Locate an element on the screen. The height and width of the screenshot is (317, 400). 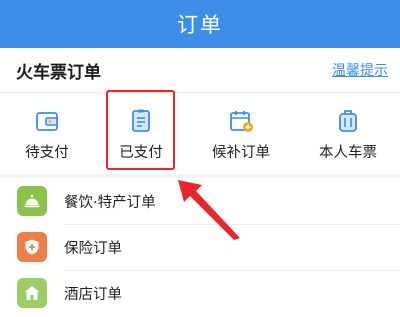
food-cloche-icon is located at coordinates (32, 201).